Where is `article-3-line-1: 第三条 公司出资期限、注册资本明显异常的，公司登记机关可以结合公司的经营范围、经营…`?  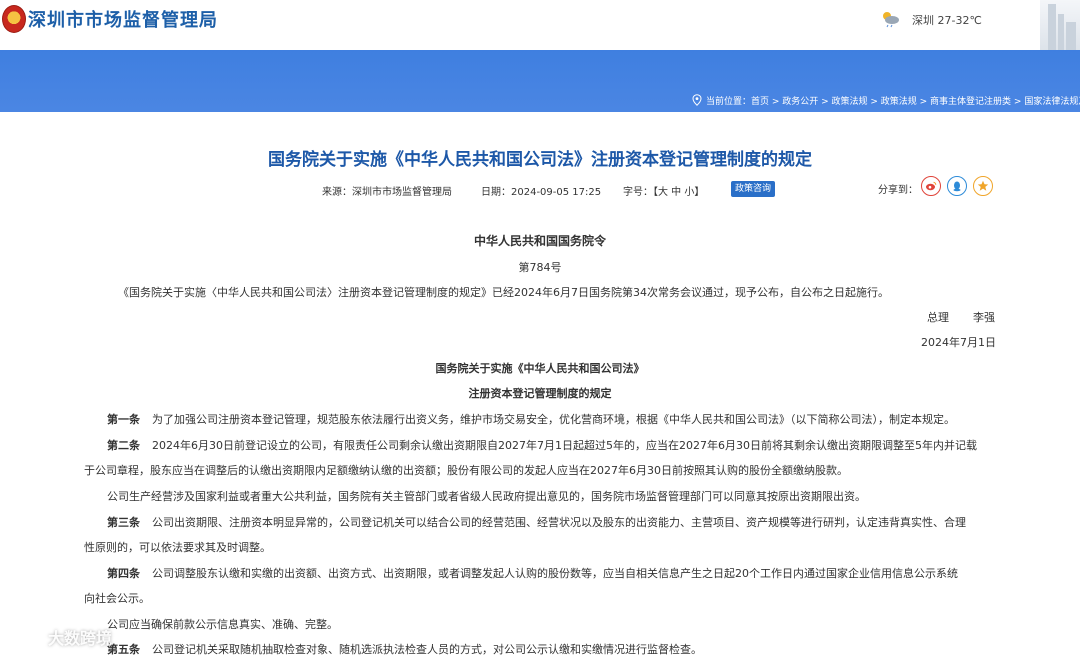 article-3-line-1: 第三条 公司出资期限、注册资本明显异常的，公司登记机关可以结合公司的经营范围、经营… is located at coordinates (536, 522).